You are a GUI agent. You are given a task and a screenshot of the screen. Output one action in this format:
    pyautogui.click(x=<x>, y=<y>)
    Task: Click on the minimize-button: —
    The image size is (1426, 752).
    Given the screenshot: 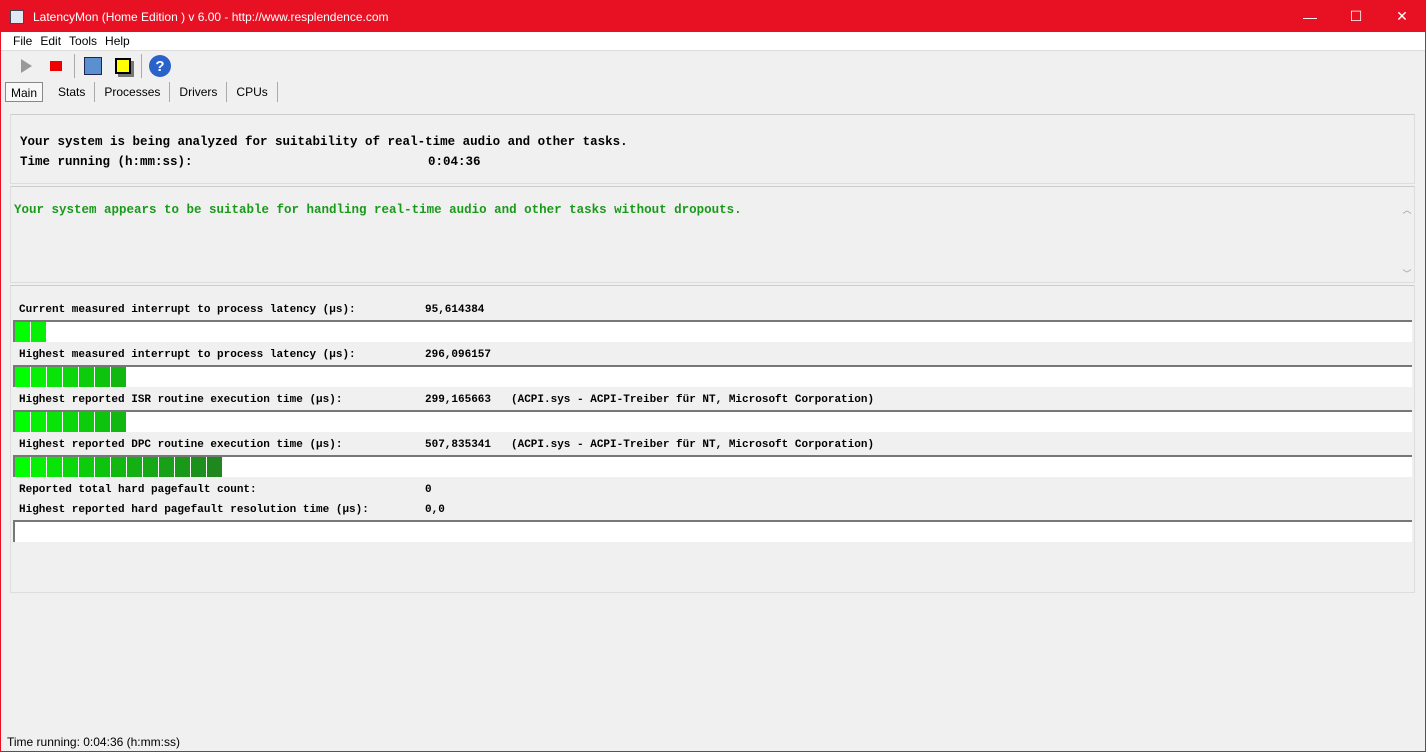 What is the action you would take?
    pyautogui.click(x=1310, y=16)
    